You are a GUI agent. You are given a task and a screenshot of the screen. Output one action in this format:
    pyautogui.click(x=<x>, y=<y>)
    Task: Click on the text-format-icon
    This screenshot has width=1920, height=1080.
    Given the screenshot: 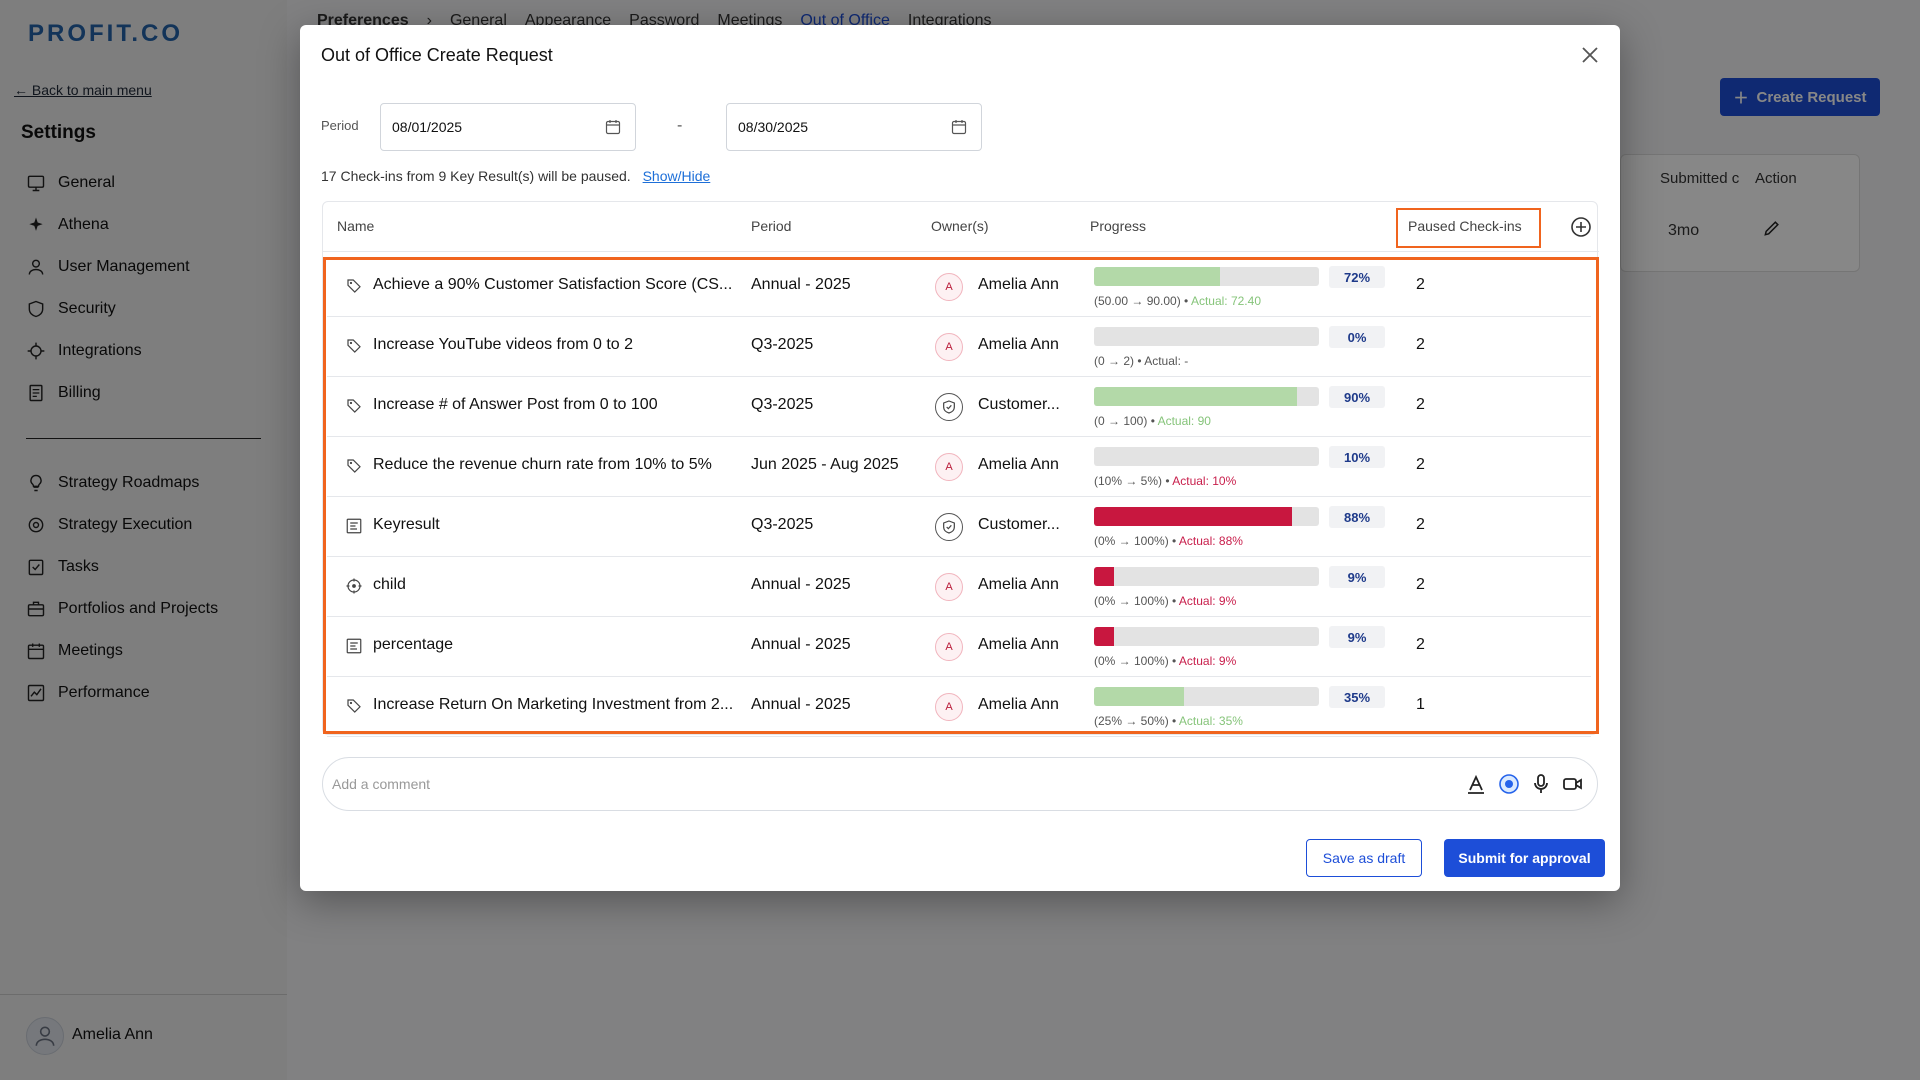 What is the action you would take?
    pyautogui.click(x=1476, y=784)
    